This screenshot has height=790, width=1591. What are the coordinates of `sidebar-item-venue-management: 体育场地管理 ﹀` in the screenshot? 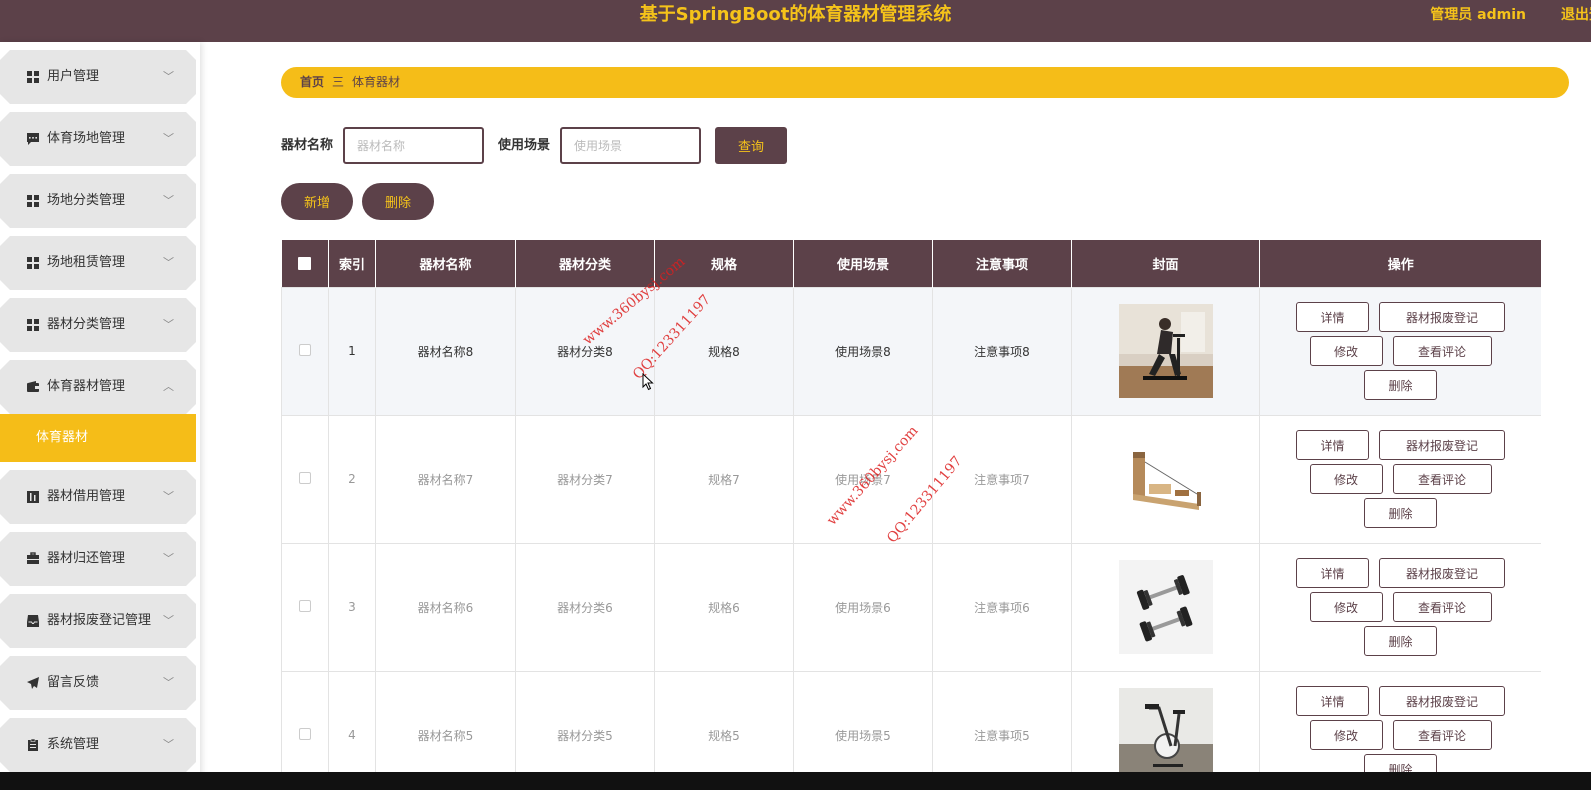 It's located at (98, 139).